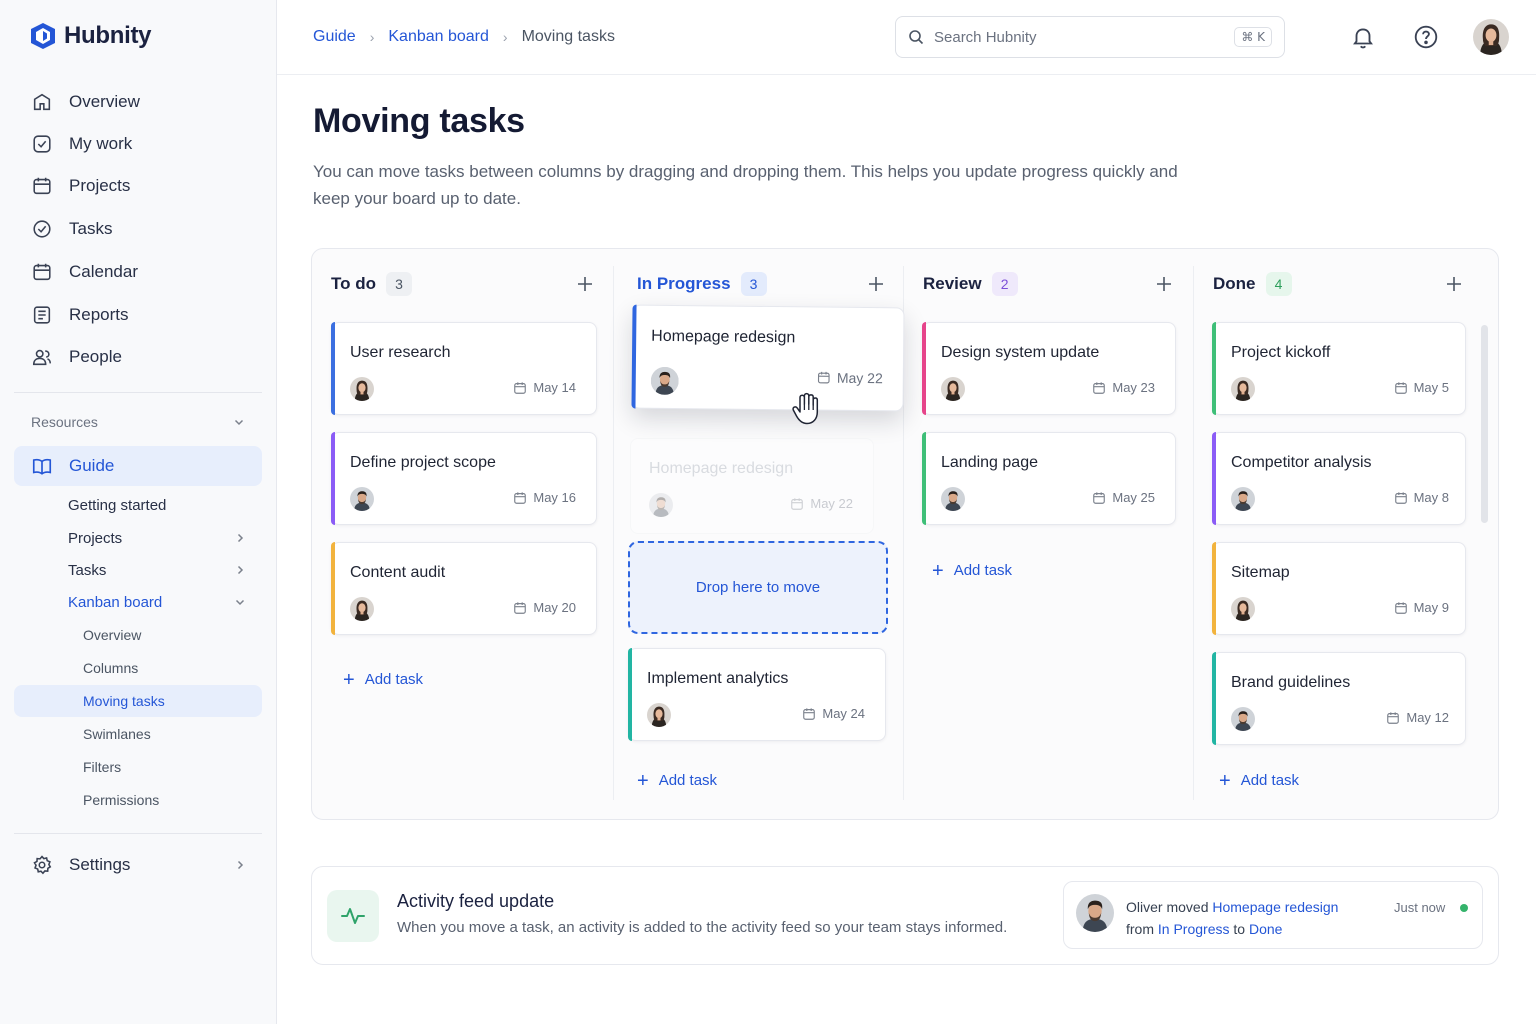 The height and width of the screenshot is (1024, 1536). Describe the element at coordinates (138, 357) in the screenshot. I see `nav-people: People` at that location.